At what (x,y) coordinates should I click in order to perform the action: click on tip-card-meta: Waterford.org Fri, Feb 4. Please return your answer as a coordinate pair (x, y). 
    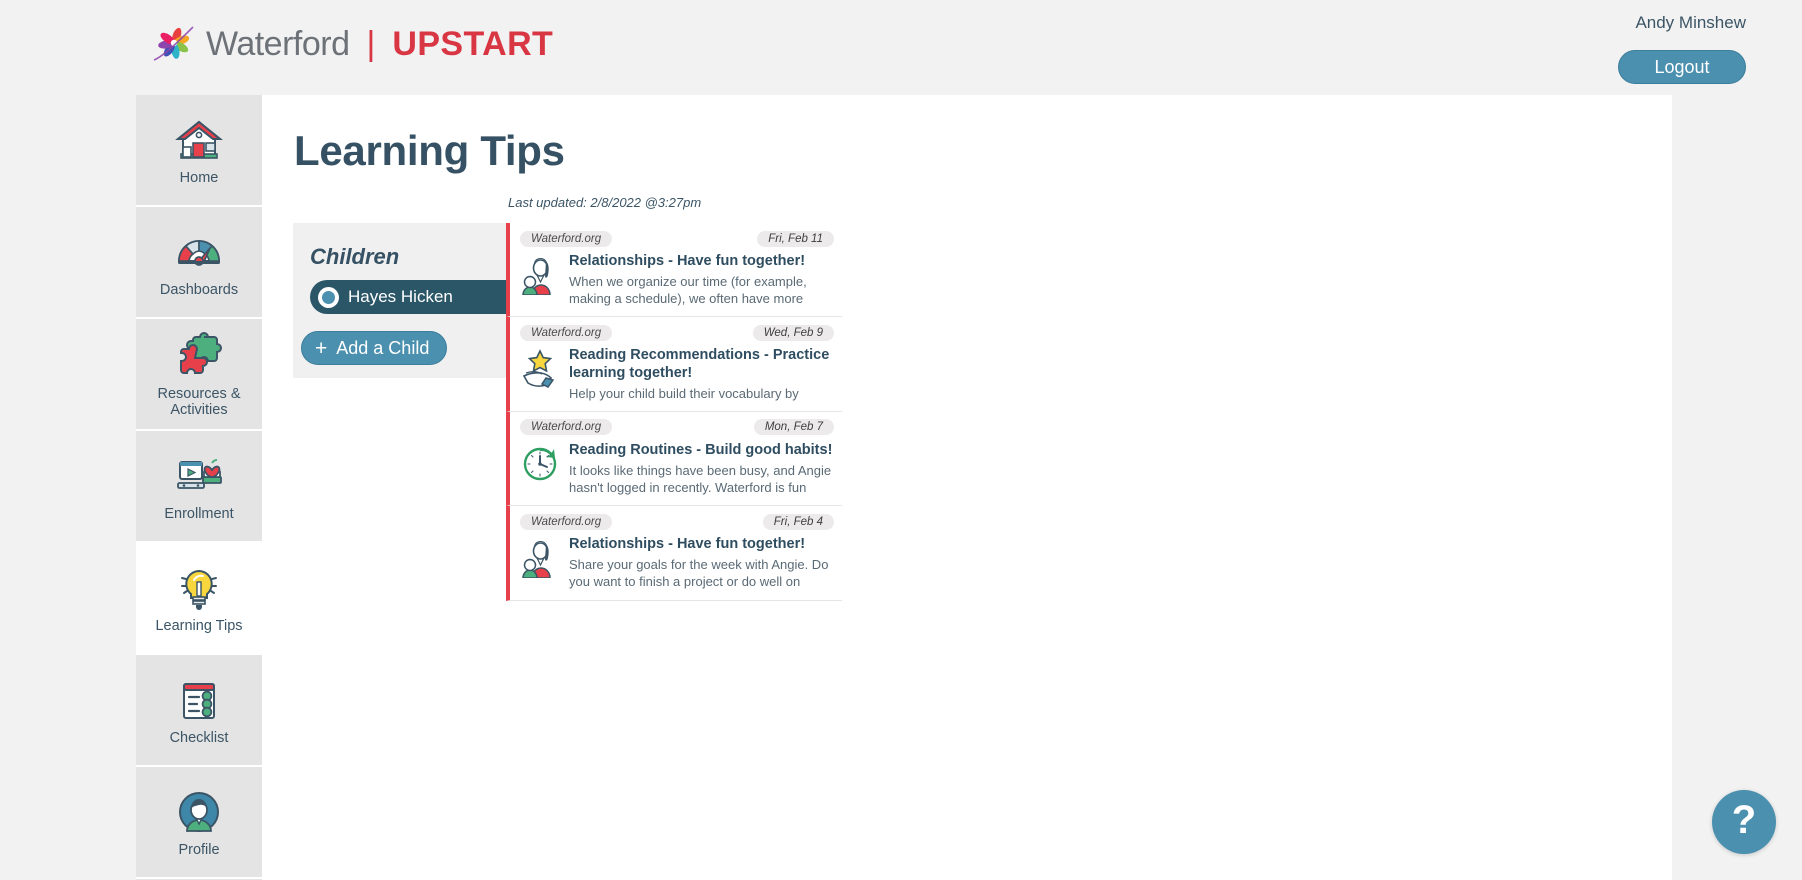
    Looking at the image, I should click on (677, 521).